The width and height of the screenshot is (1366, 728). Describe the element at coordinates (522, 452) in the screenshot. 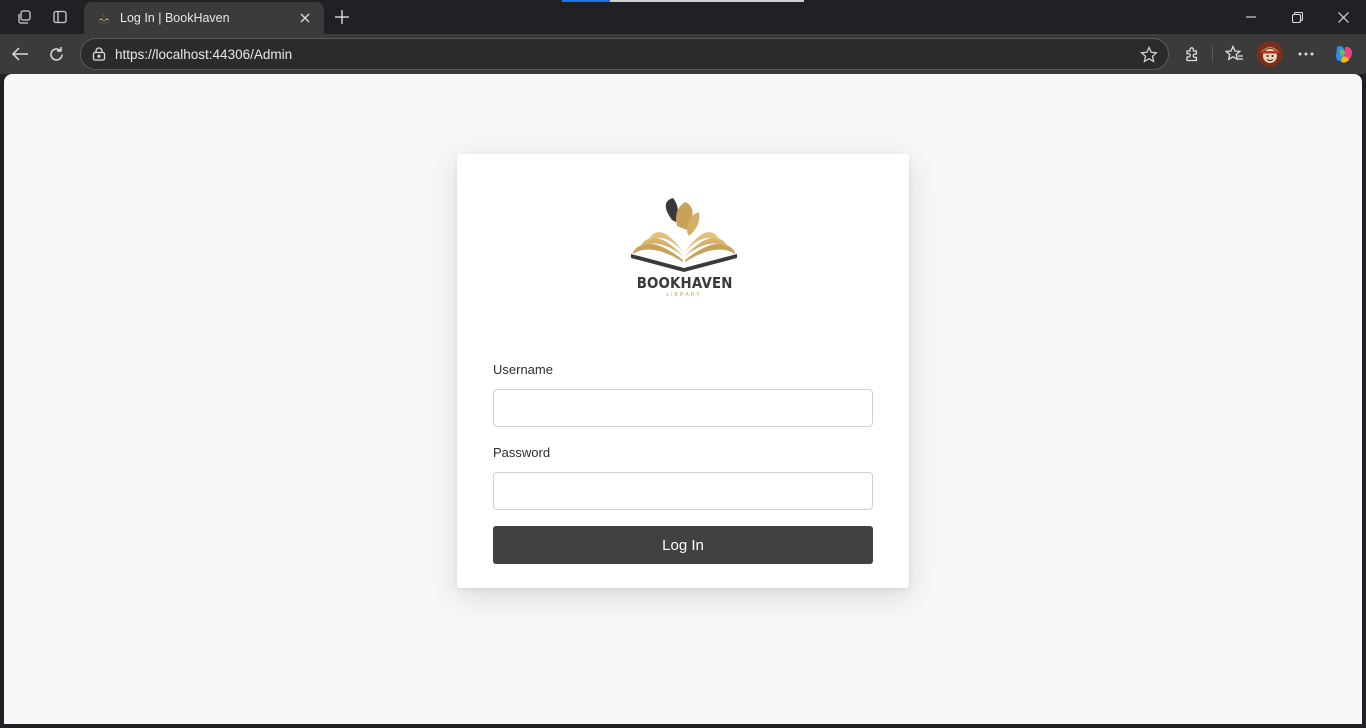

I see `password-label: Password` at that location.